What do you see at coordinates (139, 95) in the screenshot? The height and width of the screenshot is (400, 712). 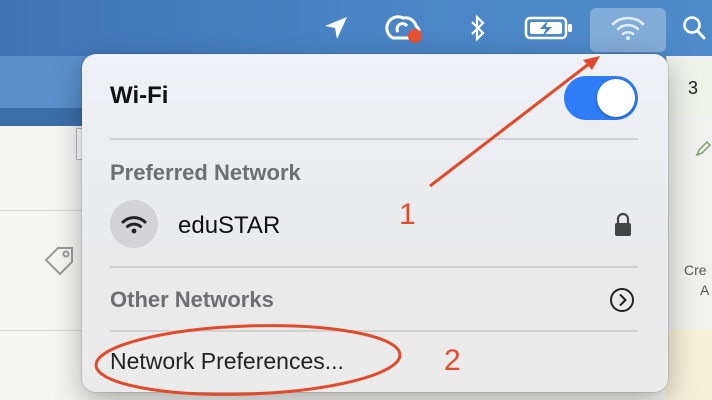 I see `wifi-menu-title: Wi-Fi` at bounding box center [139, 95].